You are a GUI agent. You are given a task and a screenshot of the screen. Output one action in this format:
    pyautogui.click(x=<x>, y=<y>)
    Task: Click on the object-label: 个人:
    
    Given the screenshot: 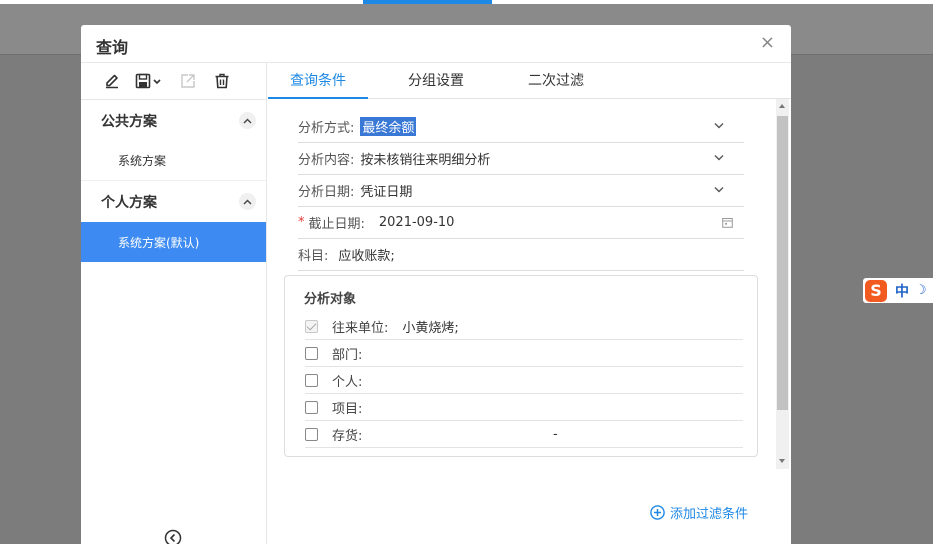 What is the action you would take?
    pyautogui.click(x=347, y=382)
    